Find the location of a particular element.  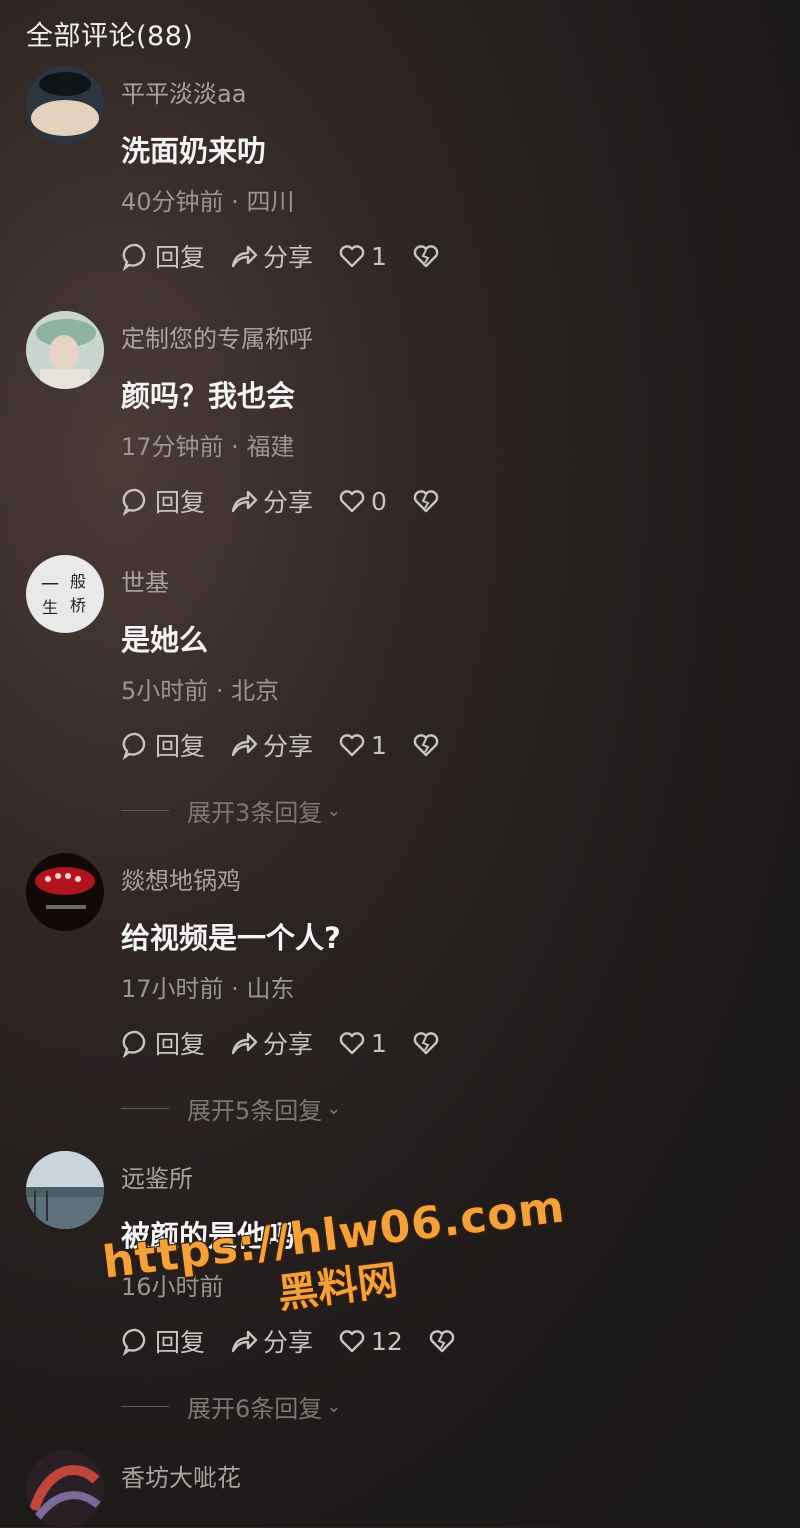

svg-text: 般 is located at coordinates (78, 581).